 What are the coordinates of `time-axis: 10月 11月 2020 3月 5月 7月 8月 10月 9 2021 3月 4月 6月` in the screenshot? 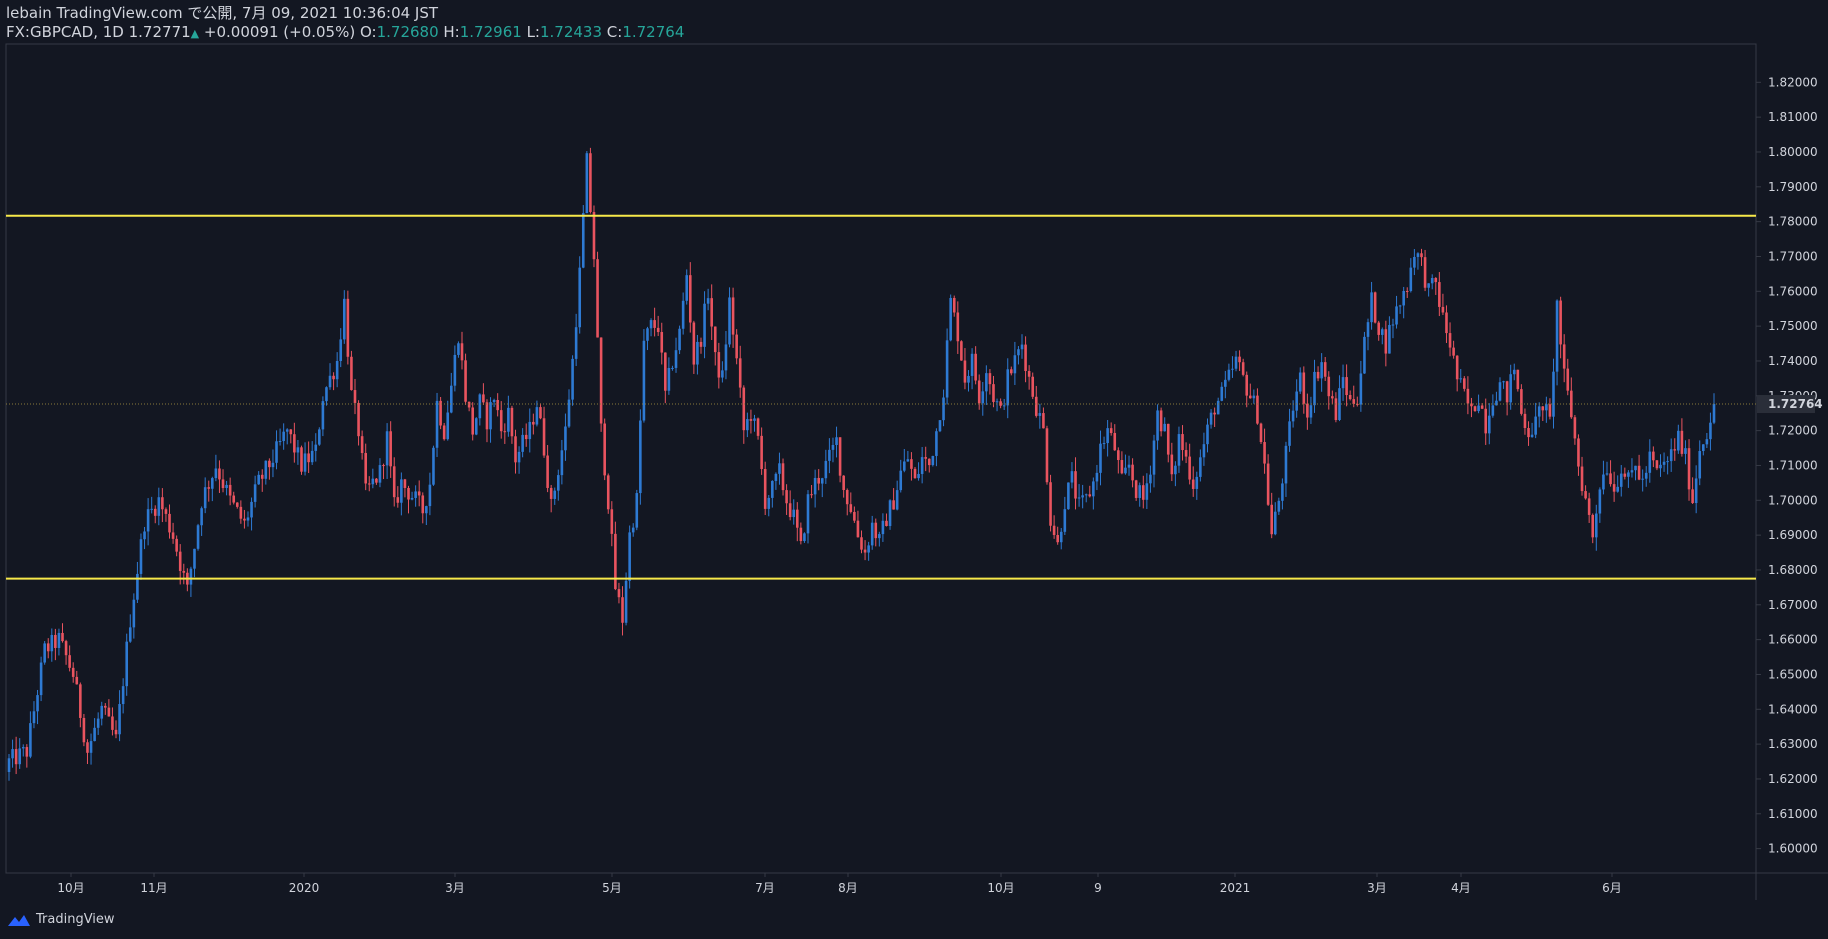 It's located at (839, 884).